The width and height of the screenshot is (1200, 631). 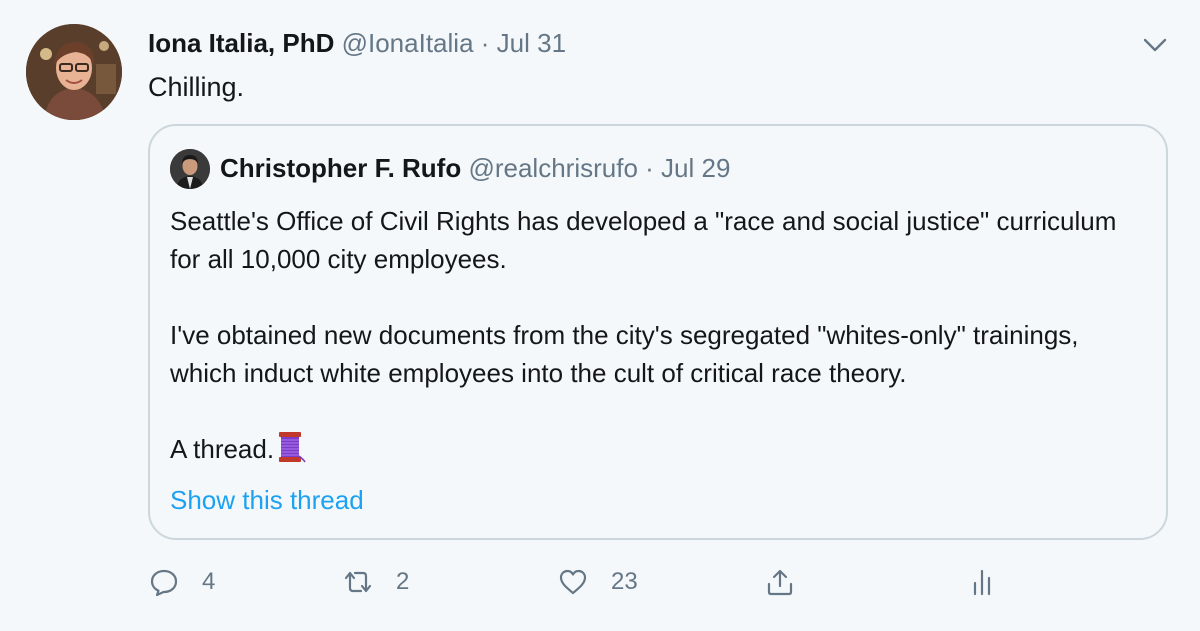 I want to click on show-thread-link: Show this thread, so click(x=267, y=500).